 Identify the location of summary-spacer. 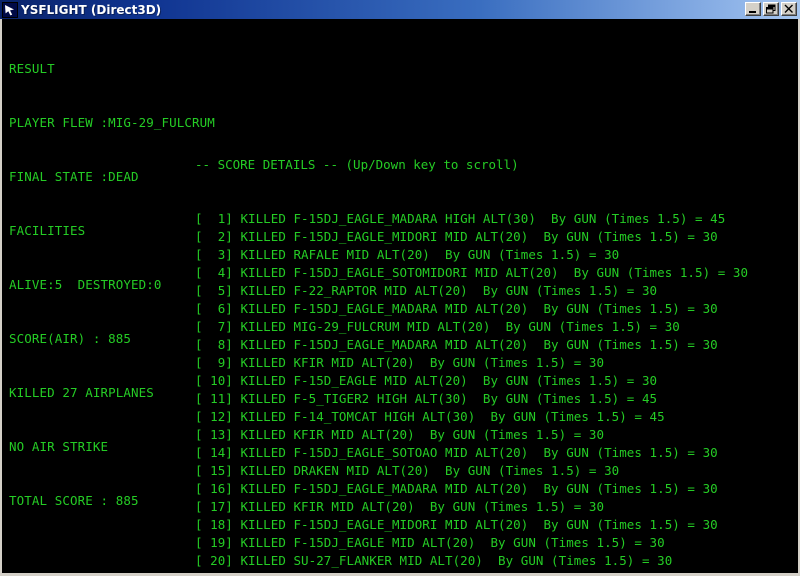
(104, 555).